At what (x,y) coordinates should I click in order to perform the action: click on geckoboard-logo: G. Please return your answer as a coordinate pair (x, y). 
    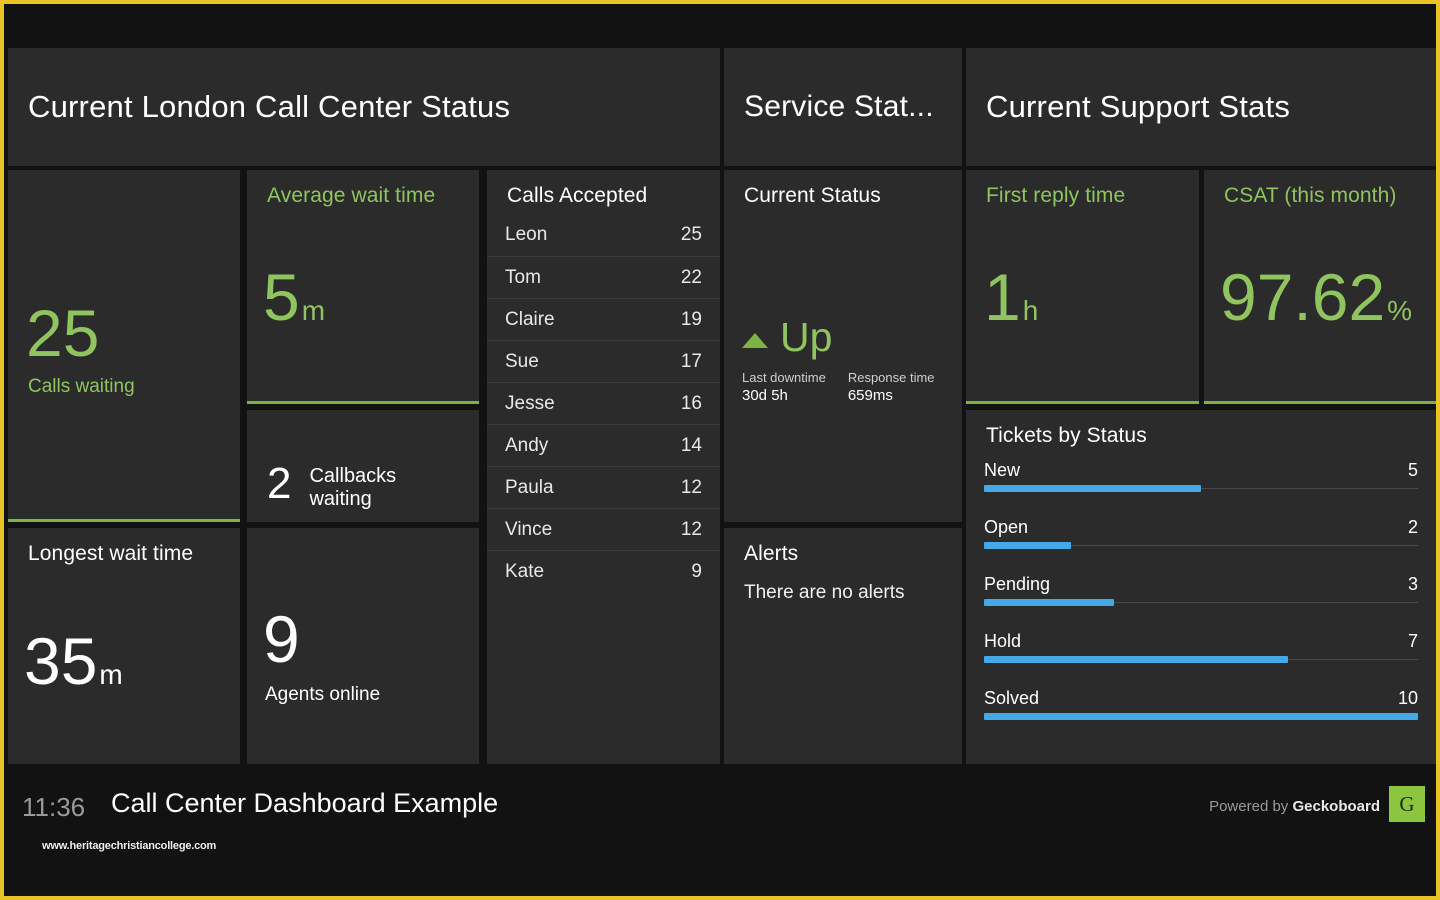
    Looking at the image, I should click on (1407, 804).